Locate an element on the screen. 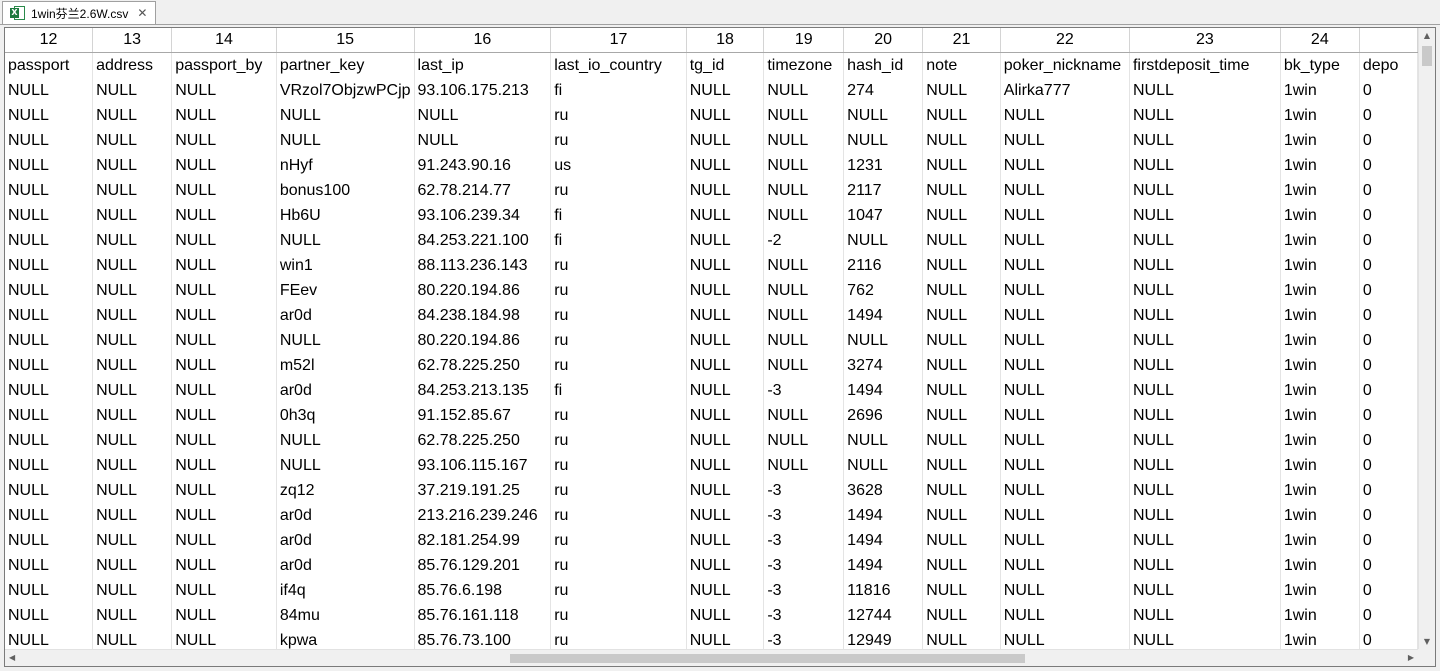  table-cell: if4q is located at coordinates (345, 590).